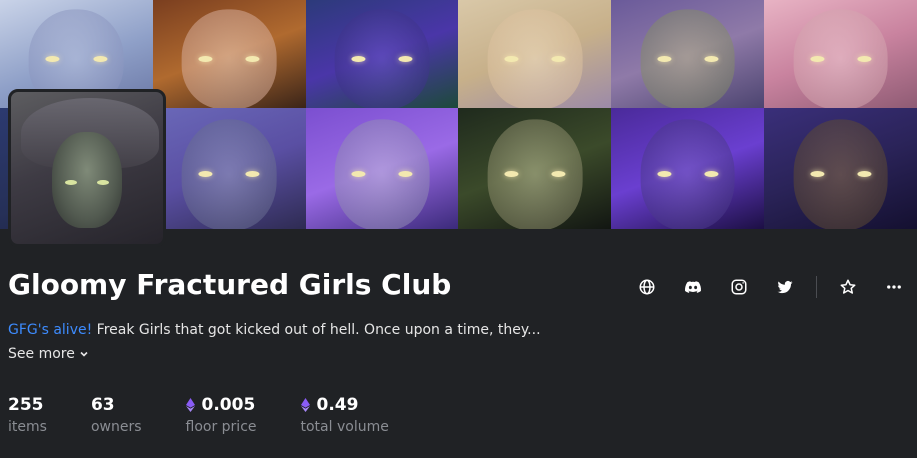  Describe the element at coordinates (221, 427) in the screenshot. I see `stat-label: floor price` at that location.